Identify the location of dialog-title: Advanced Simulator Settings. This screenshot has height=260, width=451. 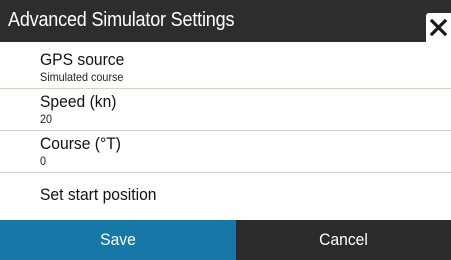
(121, 20).